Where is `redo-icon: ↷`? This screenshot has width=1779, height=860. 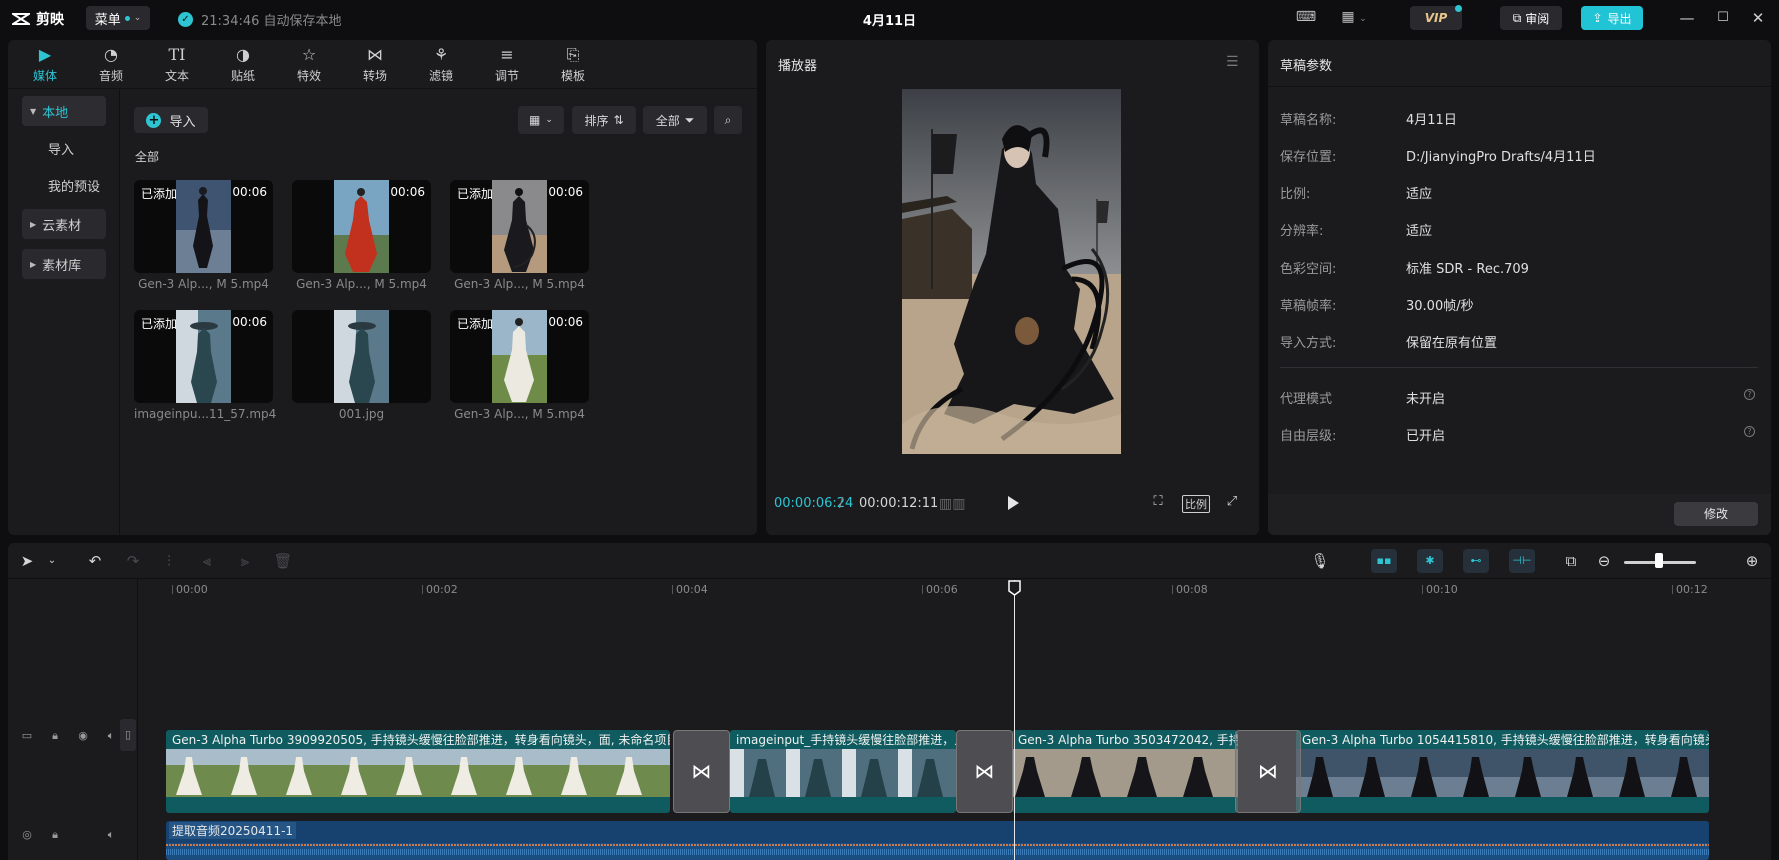
redo-icon: ↷ is located at coordinates (133, 561).